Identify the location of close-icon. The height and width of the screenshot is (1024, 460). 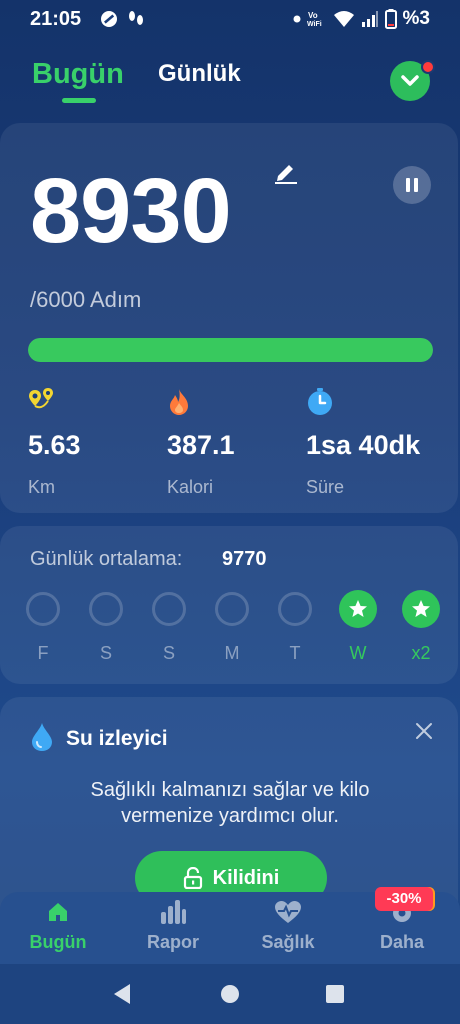
(424, 733).